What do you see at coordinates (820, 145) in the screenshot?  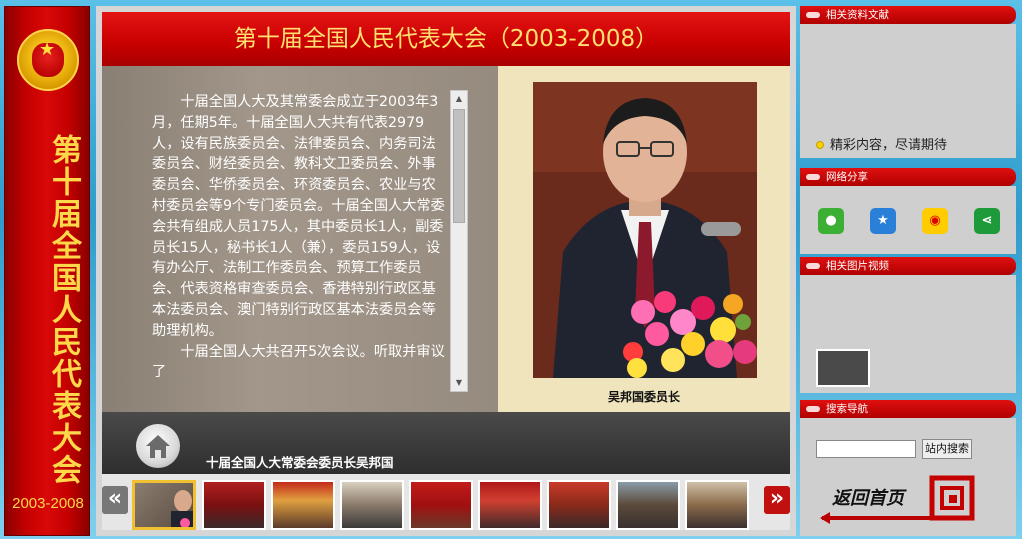 I see `bullet-icon` at bounding box center [820, 145].